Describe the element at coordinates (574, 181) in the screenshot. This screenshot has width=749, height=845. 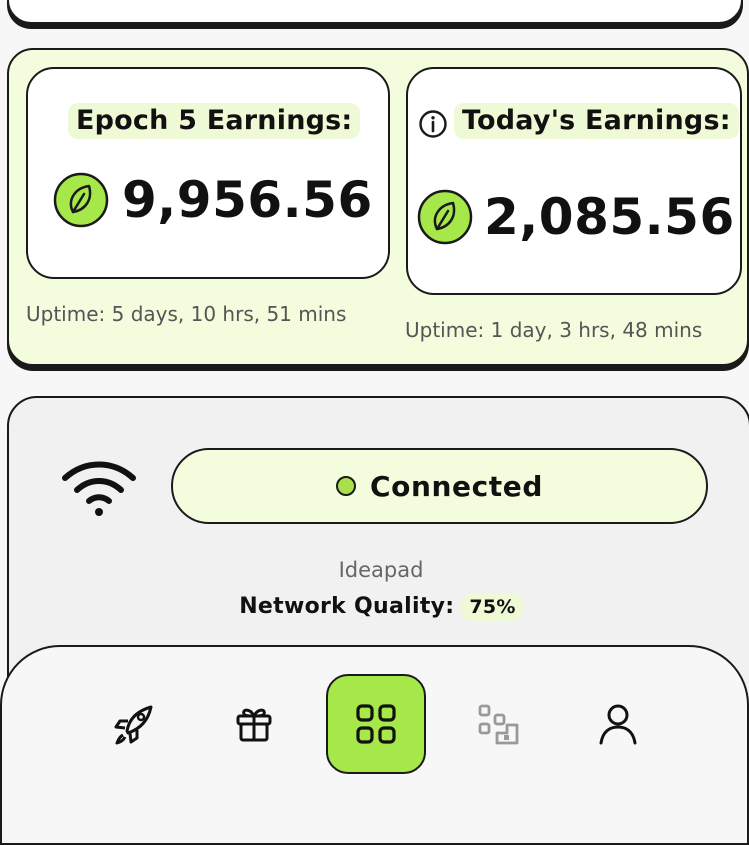
I see `today-earnings-card: Today's Earnings: 2,085.56` at that location.